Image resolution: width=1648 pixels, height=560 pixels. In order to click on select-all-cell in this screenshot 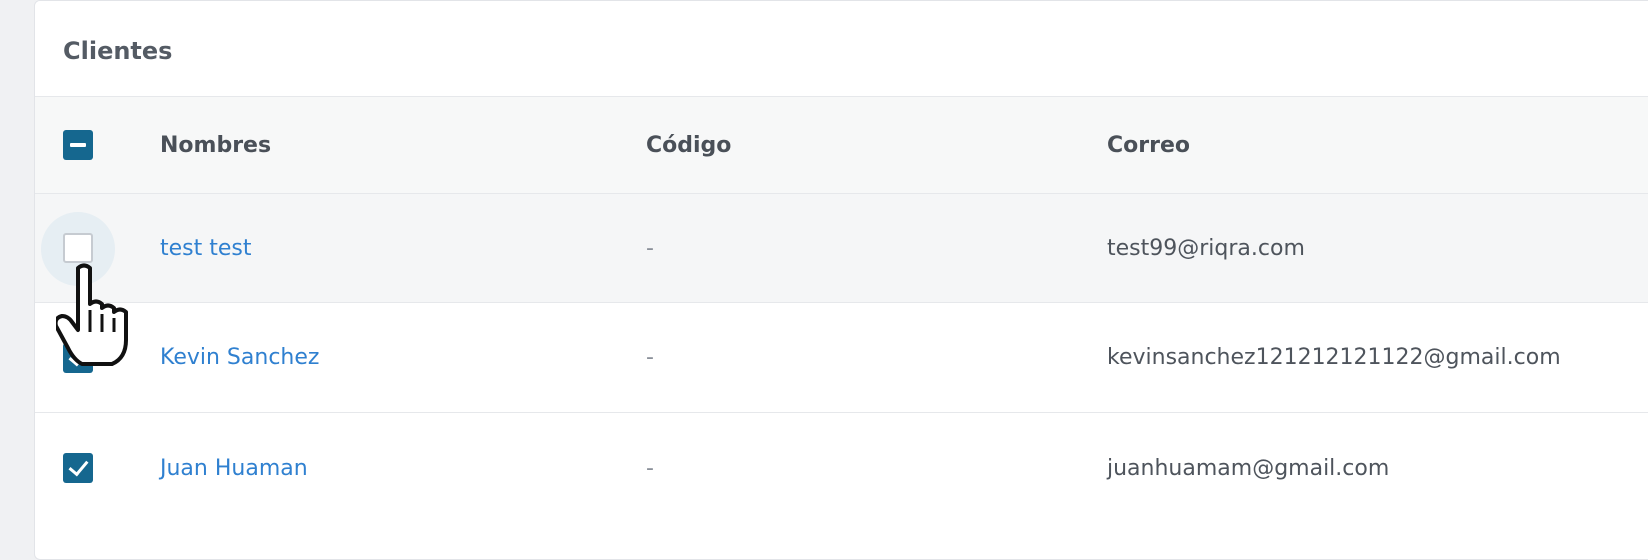, I will do `click(79, 145)`.